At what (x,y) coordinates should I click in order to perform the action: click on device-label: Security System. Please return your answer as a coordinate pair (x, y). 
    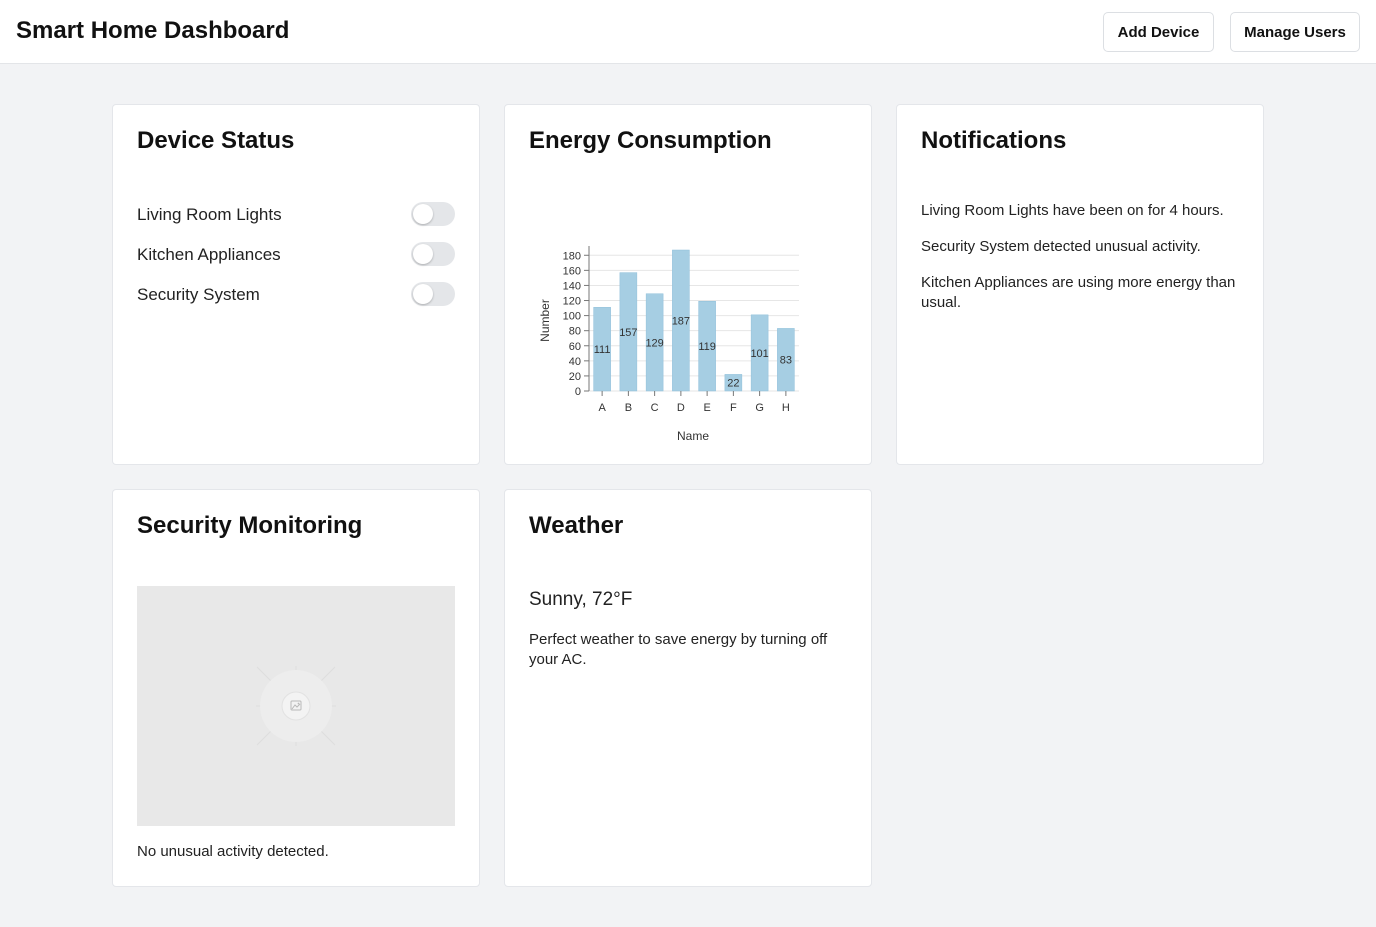
    Looking at the image, I should click on (198, 294).